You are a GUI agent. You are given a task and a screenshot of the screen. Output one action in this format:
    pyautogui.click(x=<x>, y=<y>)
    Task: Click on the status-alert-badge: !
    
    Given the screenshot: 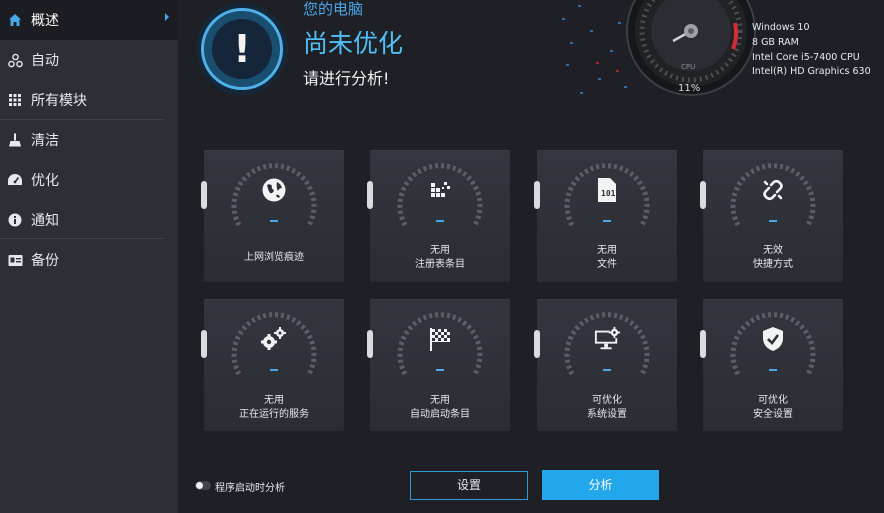 What is the action you would take?
    pyautogui.click(x=242, y=49)
    